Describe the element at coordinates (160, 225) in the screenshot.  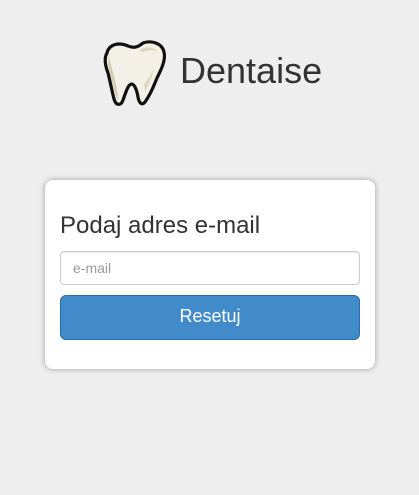
I see `form-title: Podaj adres e-mail` at that location.